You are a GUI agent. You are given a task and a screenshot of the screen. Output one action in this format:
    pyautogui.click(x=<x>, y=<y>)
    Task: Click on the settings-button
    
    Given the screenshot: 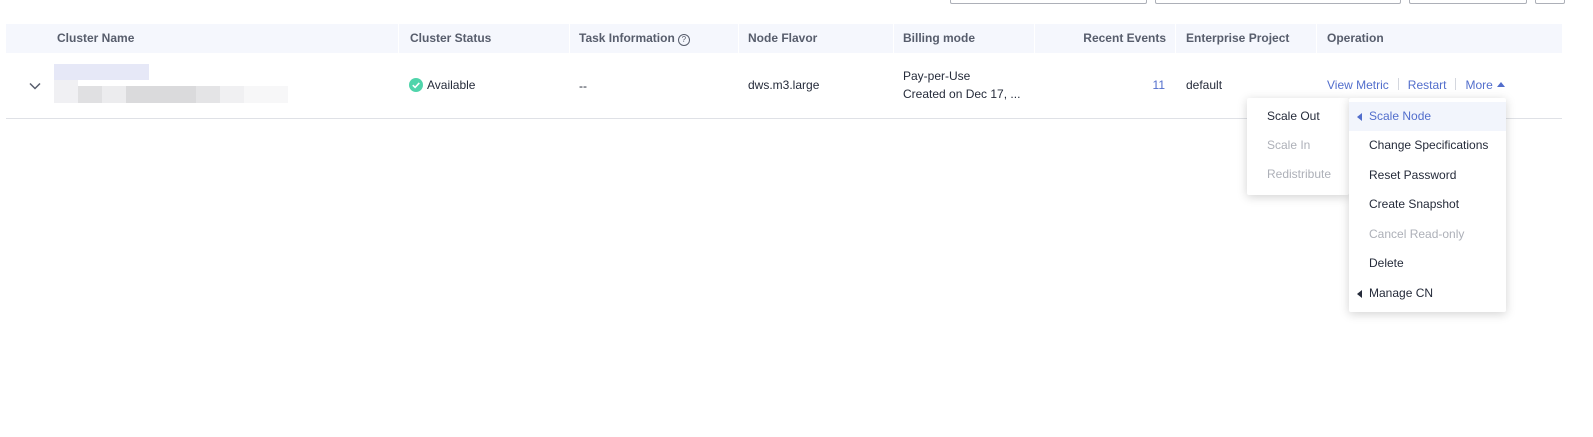 What is the action you would take?
    pyautogui.click(x=1550, y=2)
    